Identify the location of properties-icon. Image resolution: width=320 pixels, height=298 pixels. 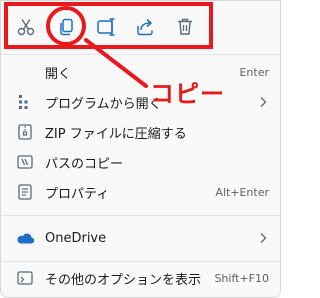
(25, 192).